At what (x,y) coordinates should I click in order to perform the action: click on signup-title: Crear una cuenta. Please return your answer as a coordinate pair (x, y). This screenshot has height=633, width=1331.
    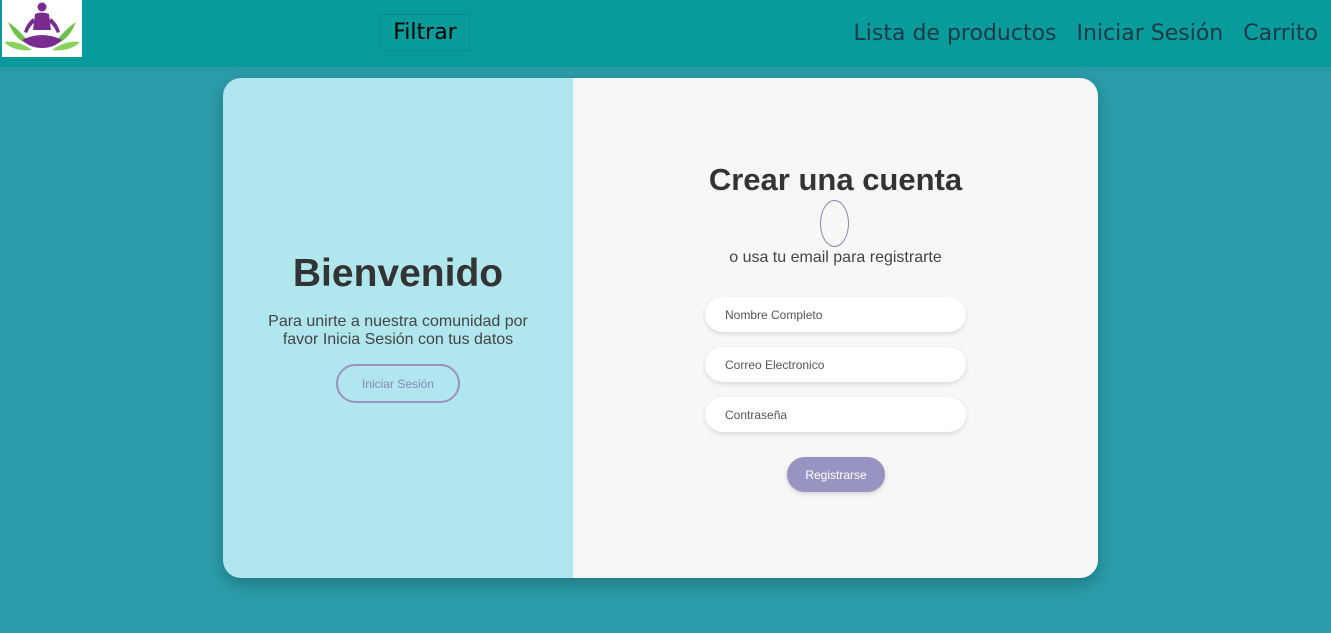
    Looking at the image, I should click on (835, 179).